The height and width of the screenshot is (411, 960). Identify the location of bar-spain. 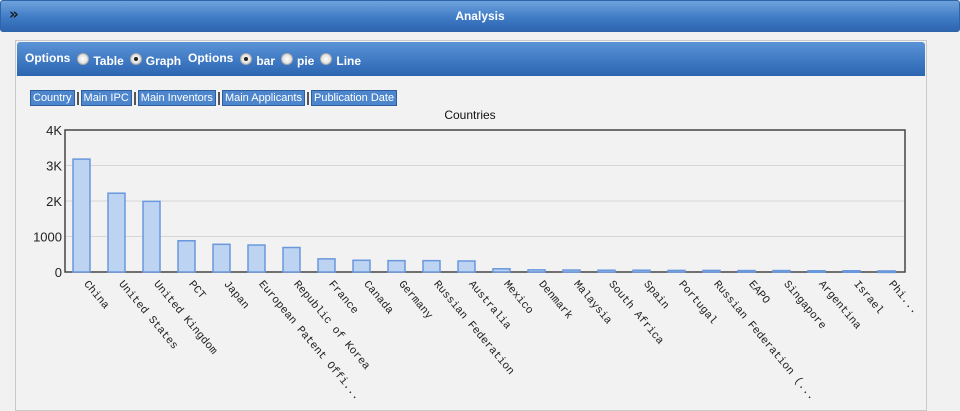
(641, 271).